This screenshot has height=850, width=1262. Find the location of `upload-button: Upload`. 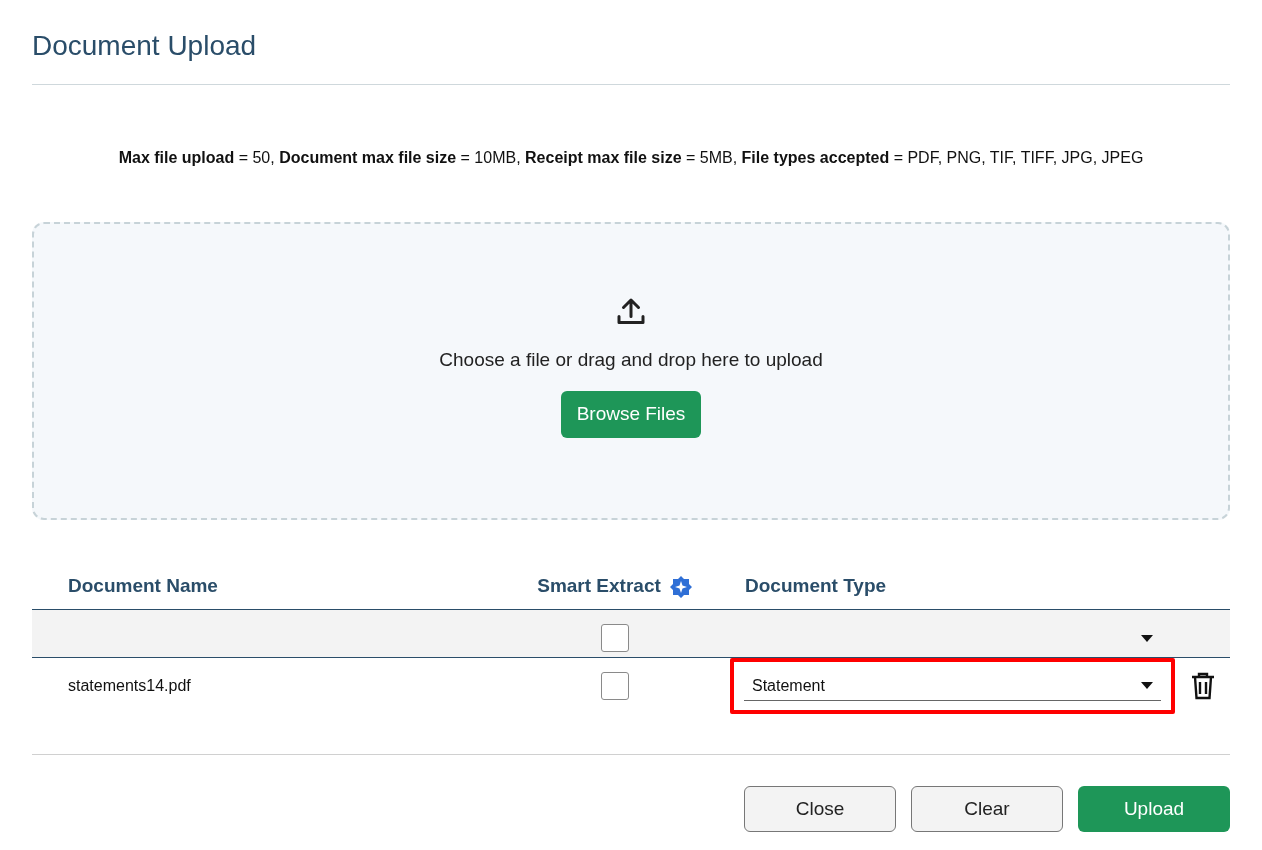

upload-button: Upload is located at coordinates (1154, 809).